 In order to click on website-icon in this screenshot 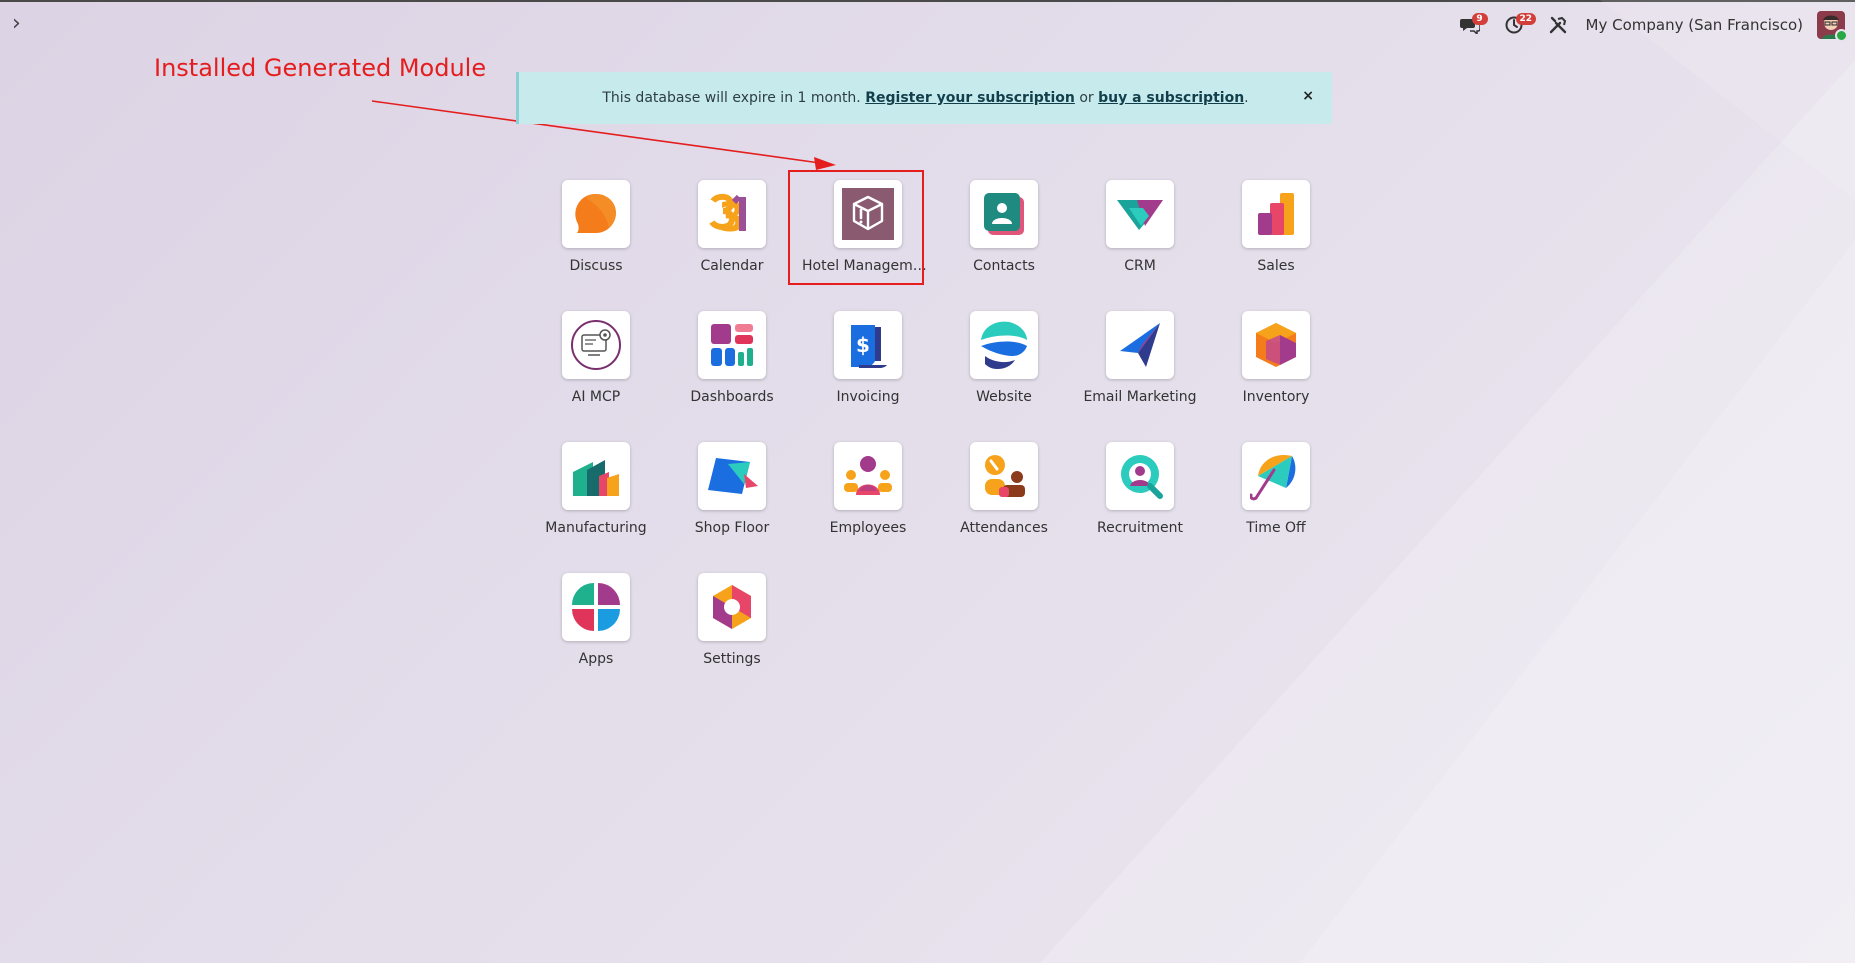, I will do `click(1004, 345)`.